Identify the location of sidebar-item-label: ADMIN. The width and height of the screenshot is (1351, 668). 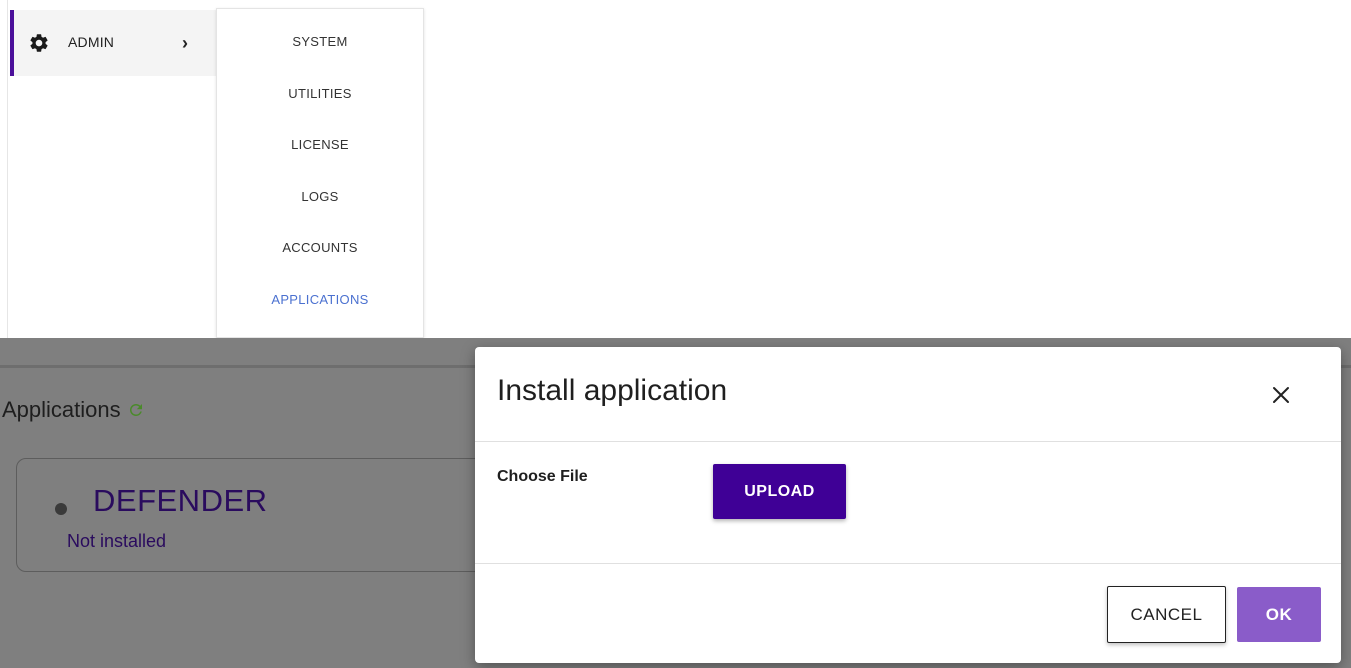
(91, 42).